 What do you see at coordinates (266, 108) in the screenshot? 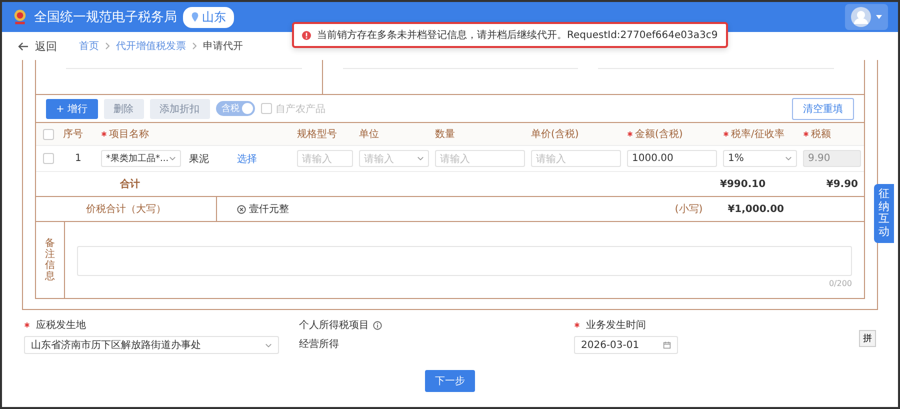
I see `checkbox` at bounding box center [266, 108].